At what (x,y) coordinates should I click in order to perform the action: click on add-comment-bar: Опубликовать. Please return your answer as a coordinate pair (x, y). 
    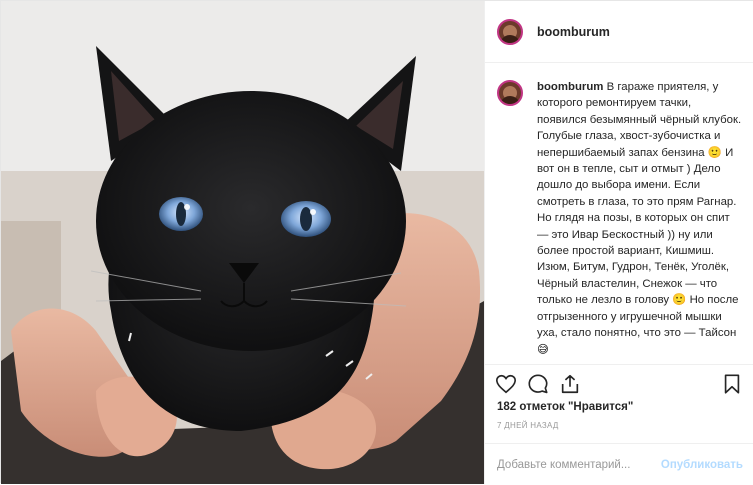
    Looking at the image, I should click on (619, 464).